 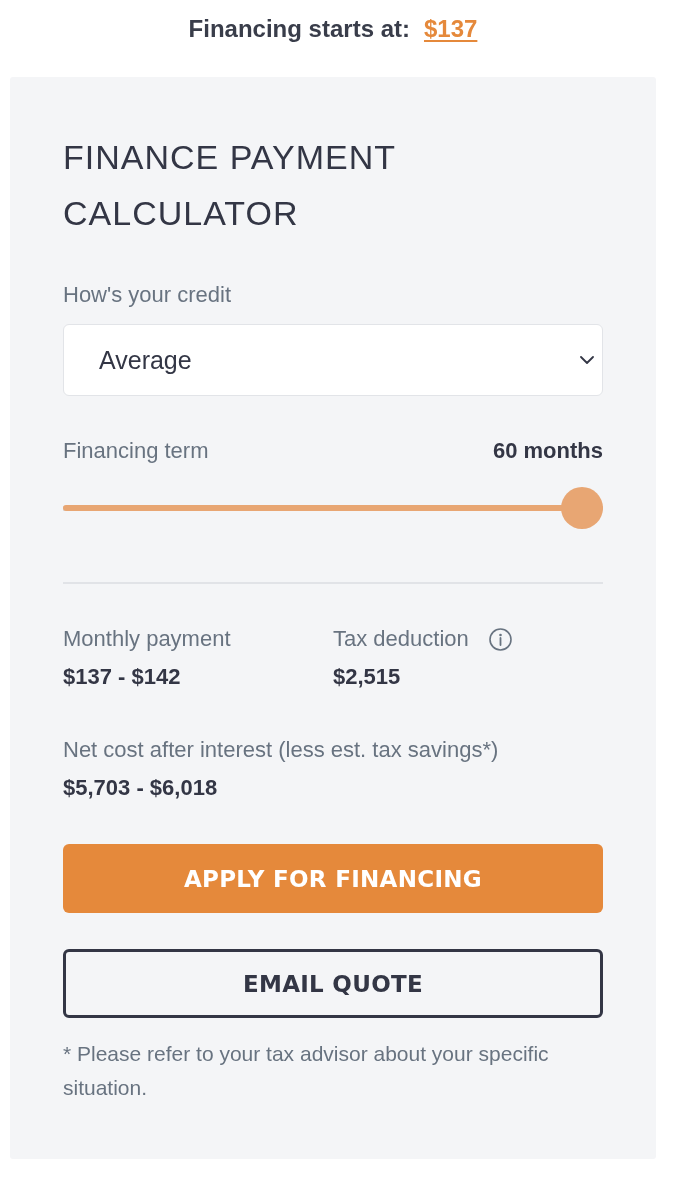 What do you see at coordinates (140, 788) in the screenshot?
I see `net-cost-value: $5,703 - $6,018` at bounding box center [140, 788].